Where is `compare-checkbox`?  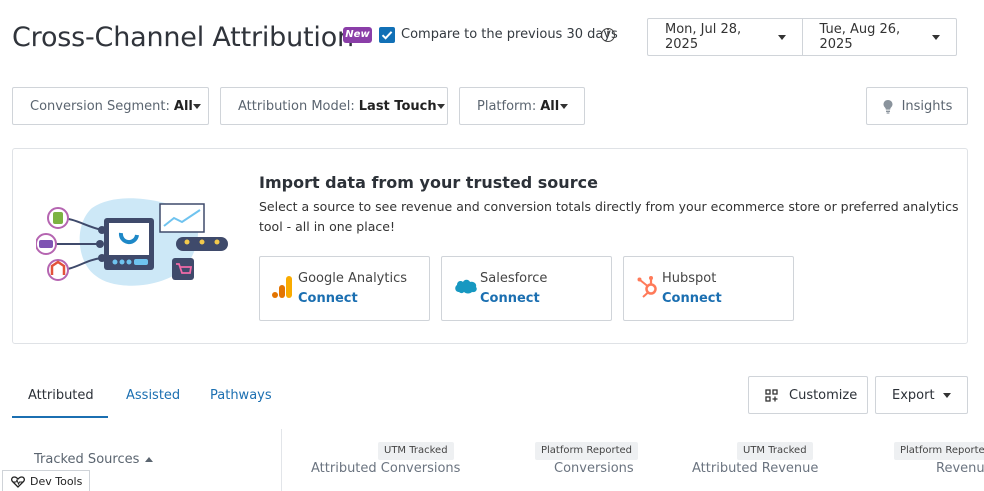 compare-checkbox is located at coordinates (387, 35).